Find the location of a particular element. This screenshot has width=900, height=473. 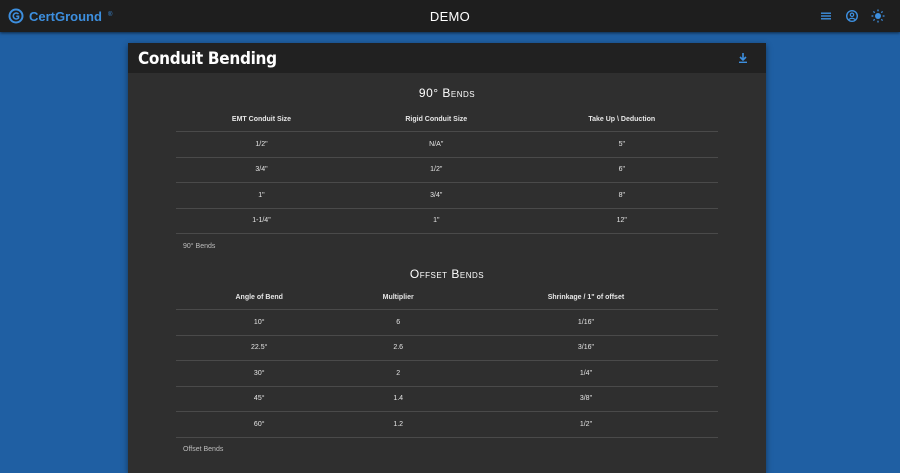

brightness-icon is located at coordinates (878, 16).